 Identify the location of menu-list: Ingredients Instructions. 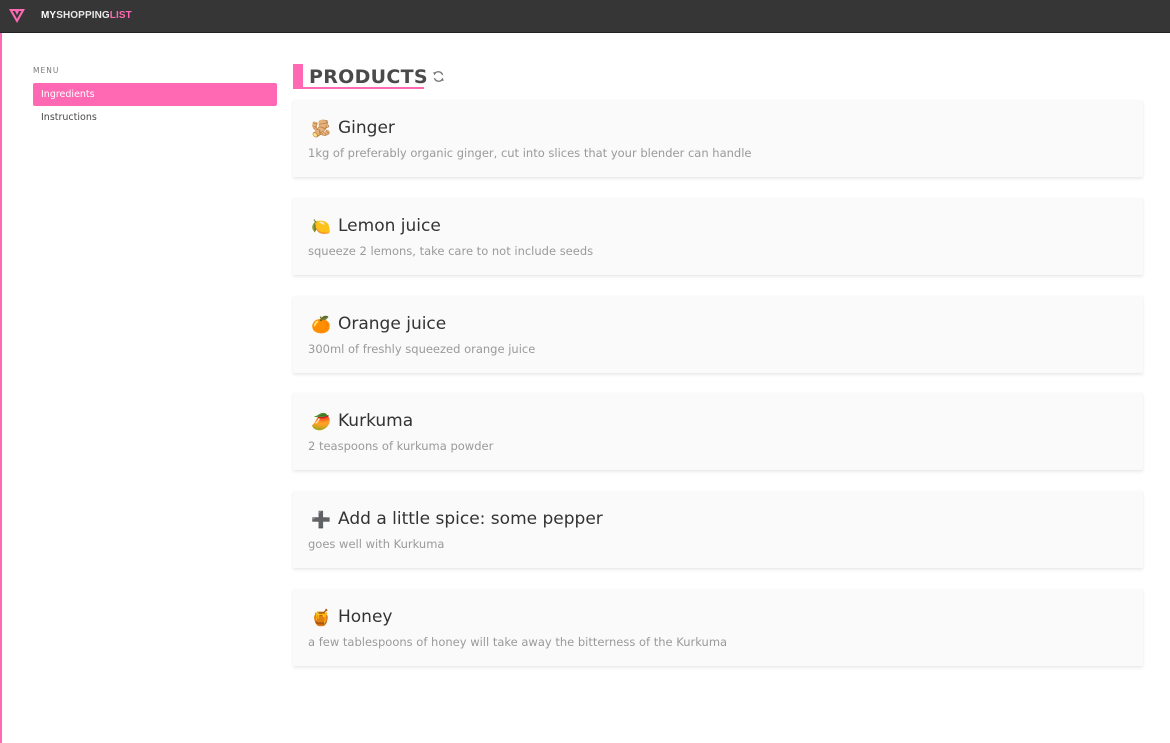
(155, 106).